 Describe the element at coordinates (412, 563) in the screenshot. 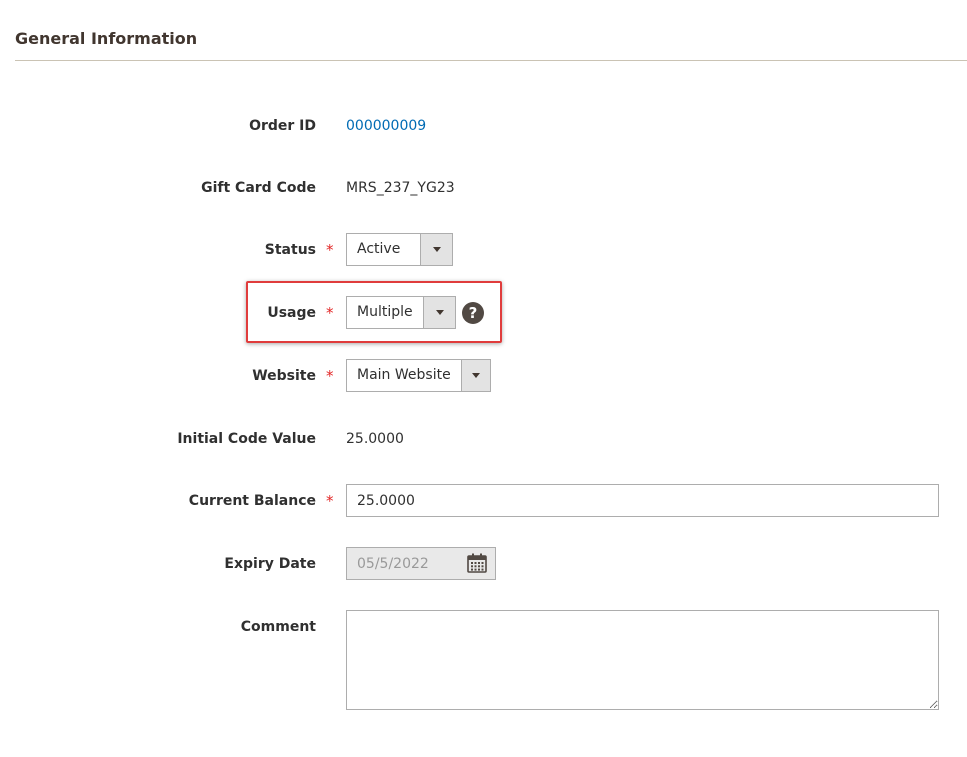

I see `expiry-date-input` at that location.